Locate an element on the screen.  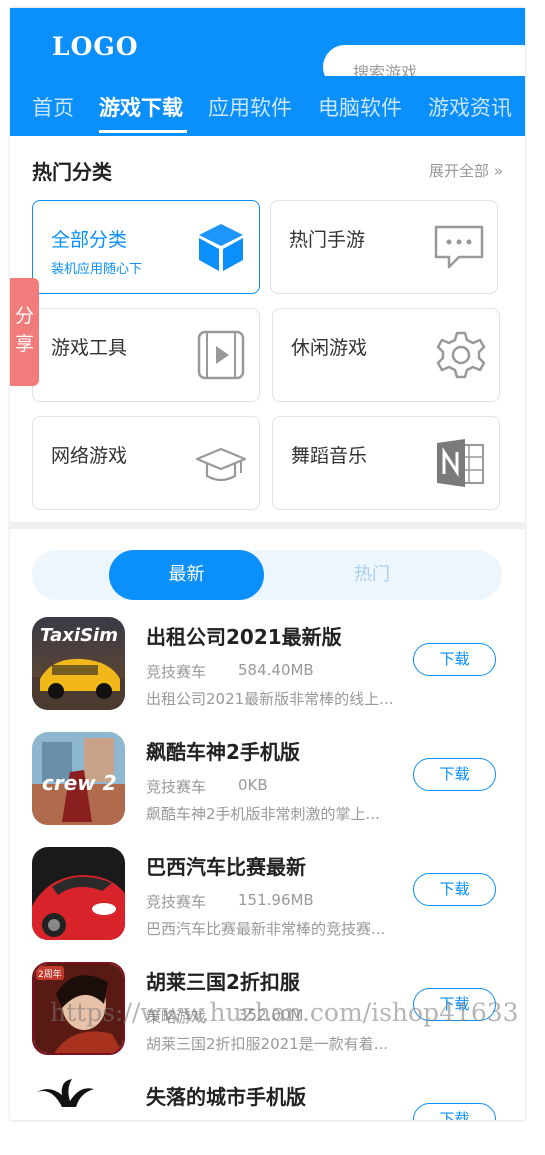
category-label: 游戏工具 is located at coordinates (89, 348).